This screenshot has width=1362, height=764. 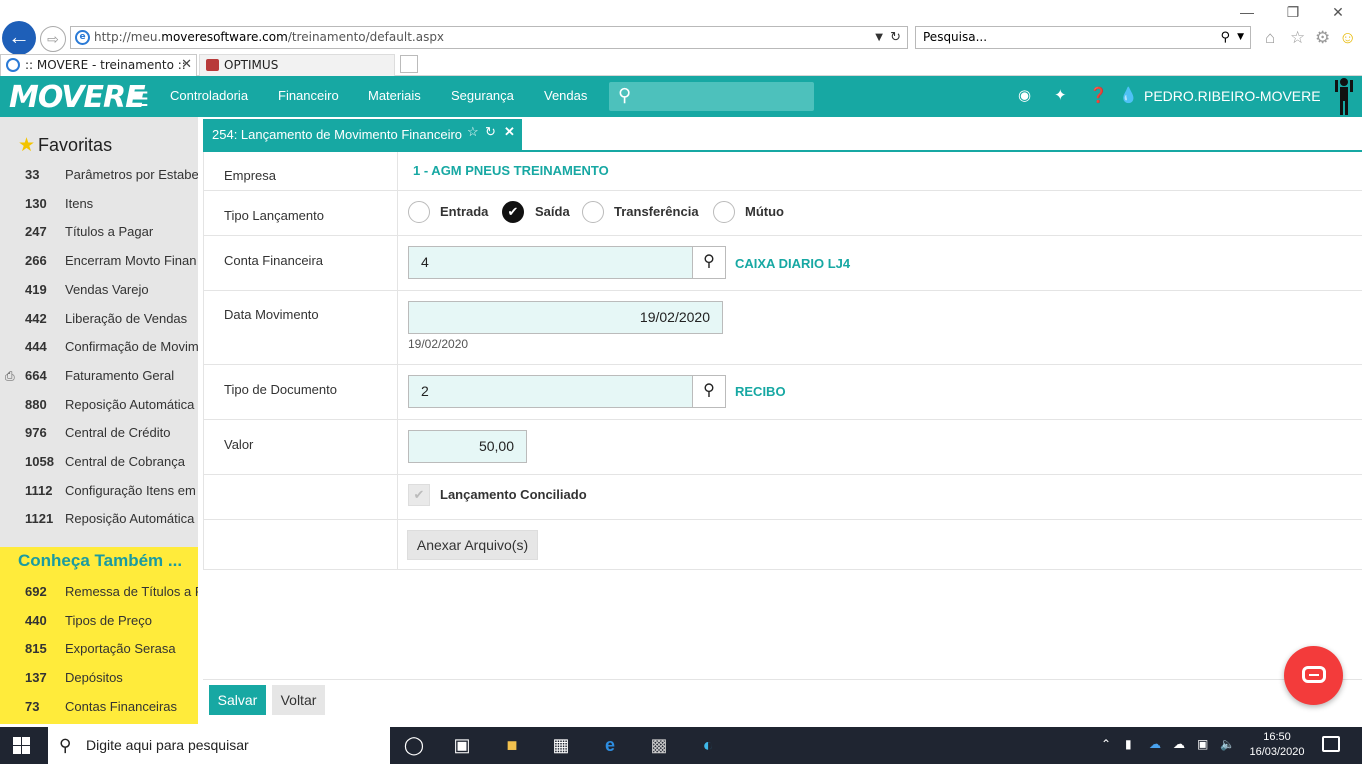 What do you see at coordinates (1313, 675) in the screenshot?
I see `chat-button` at bounding box center [1313, 675].